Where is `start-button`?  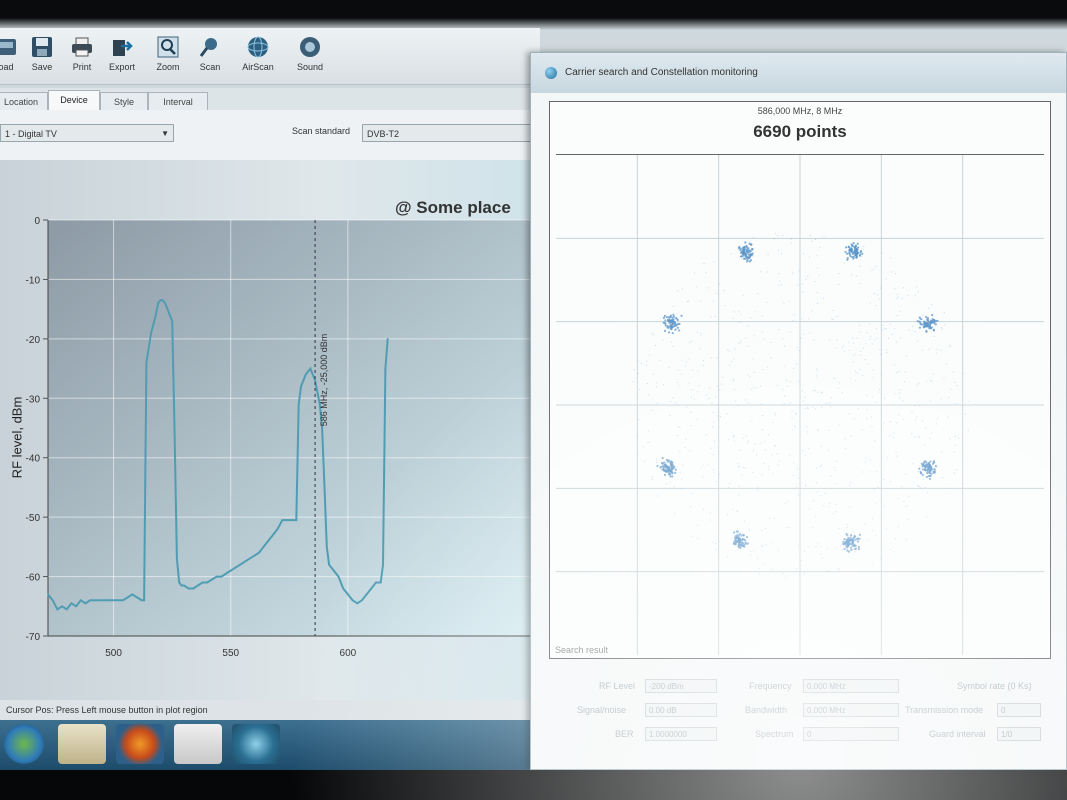
start-button is located at coordinates (24, 744).